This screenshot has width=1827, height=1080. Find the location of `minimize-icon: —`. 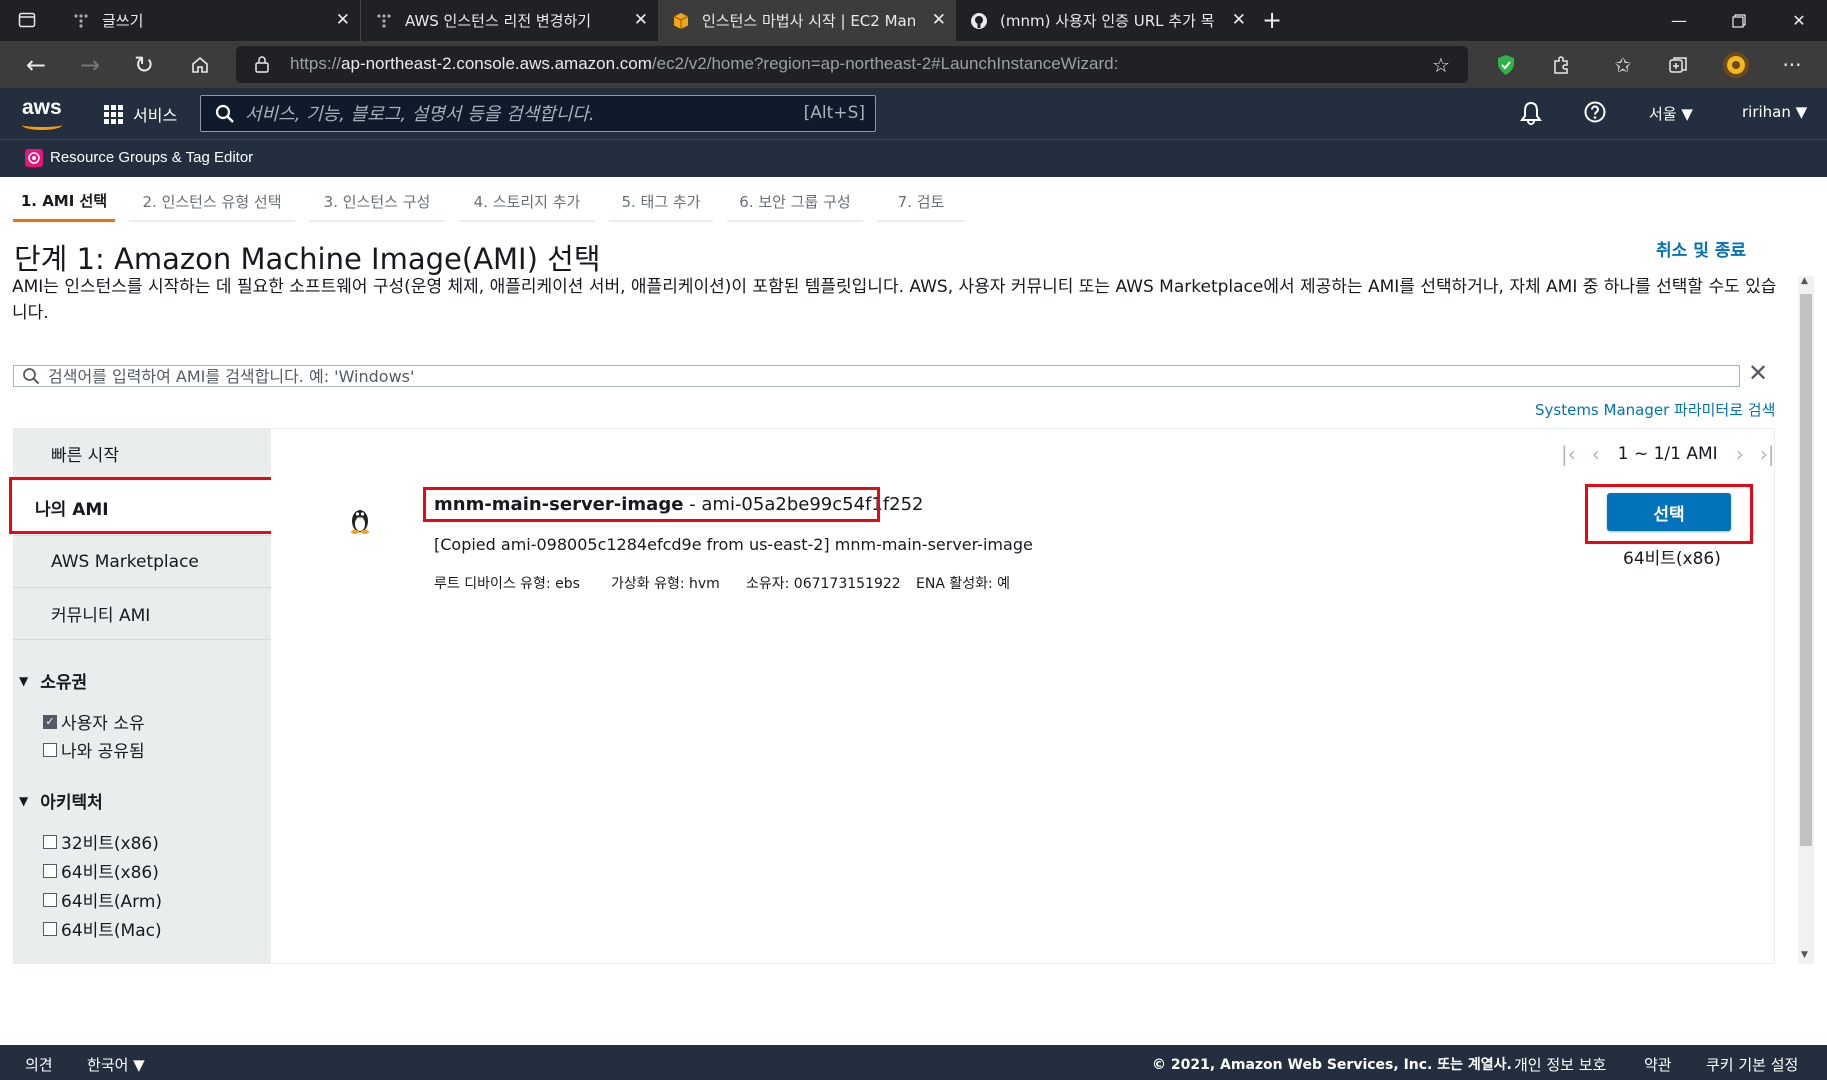

minimize-icon: — is located at coordinates (1679, 20).